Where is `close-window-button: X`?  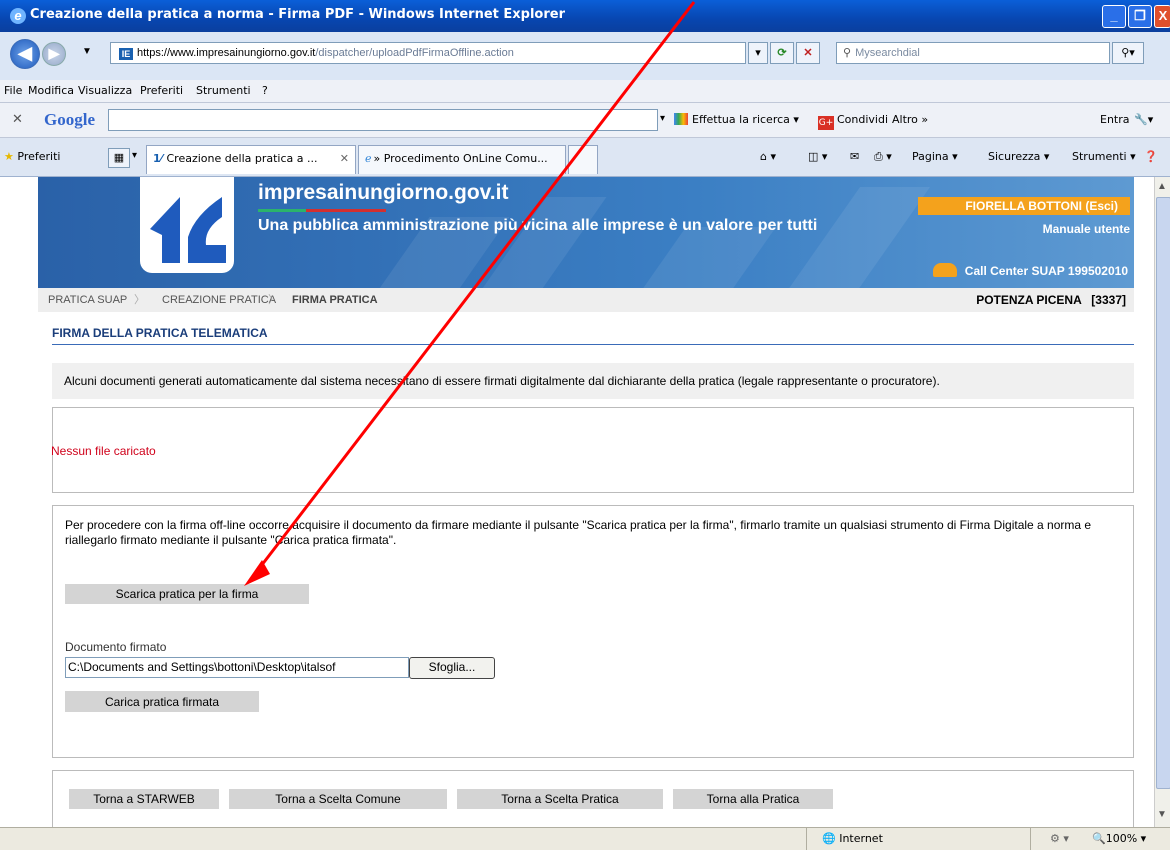
close-window-button: X is located at coordinates (1162, 16).